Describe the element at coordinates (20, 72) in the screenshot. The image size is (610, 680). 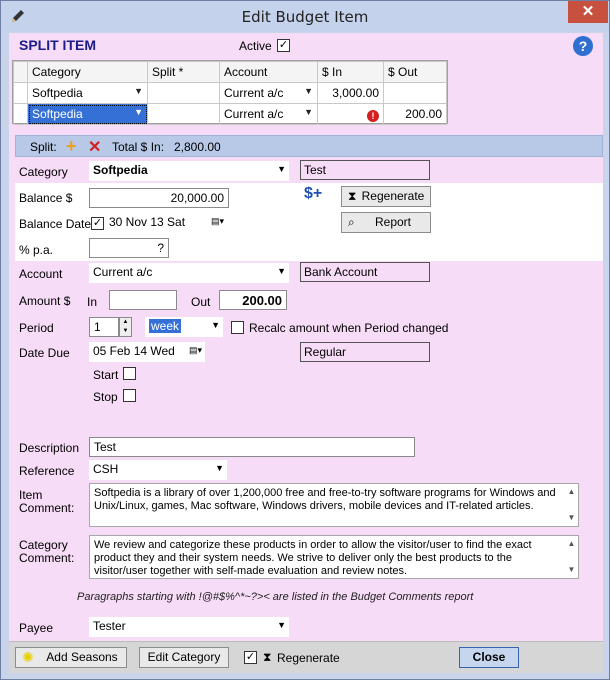
I see `grid-col-selector` at that location.